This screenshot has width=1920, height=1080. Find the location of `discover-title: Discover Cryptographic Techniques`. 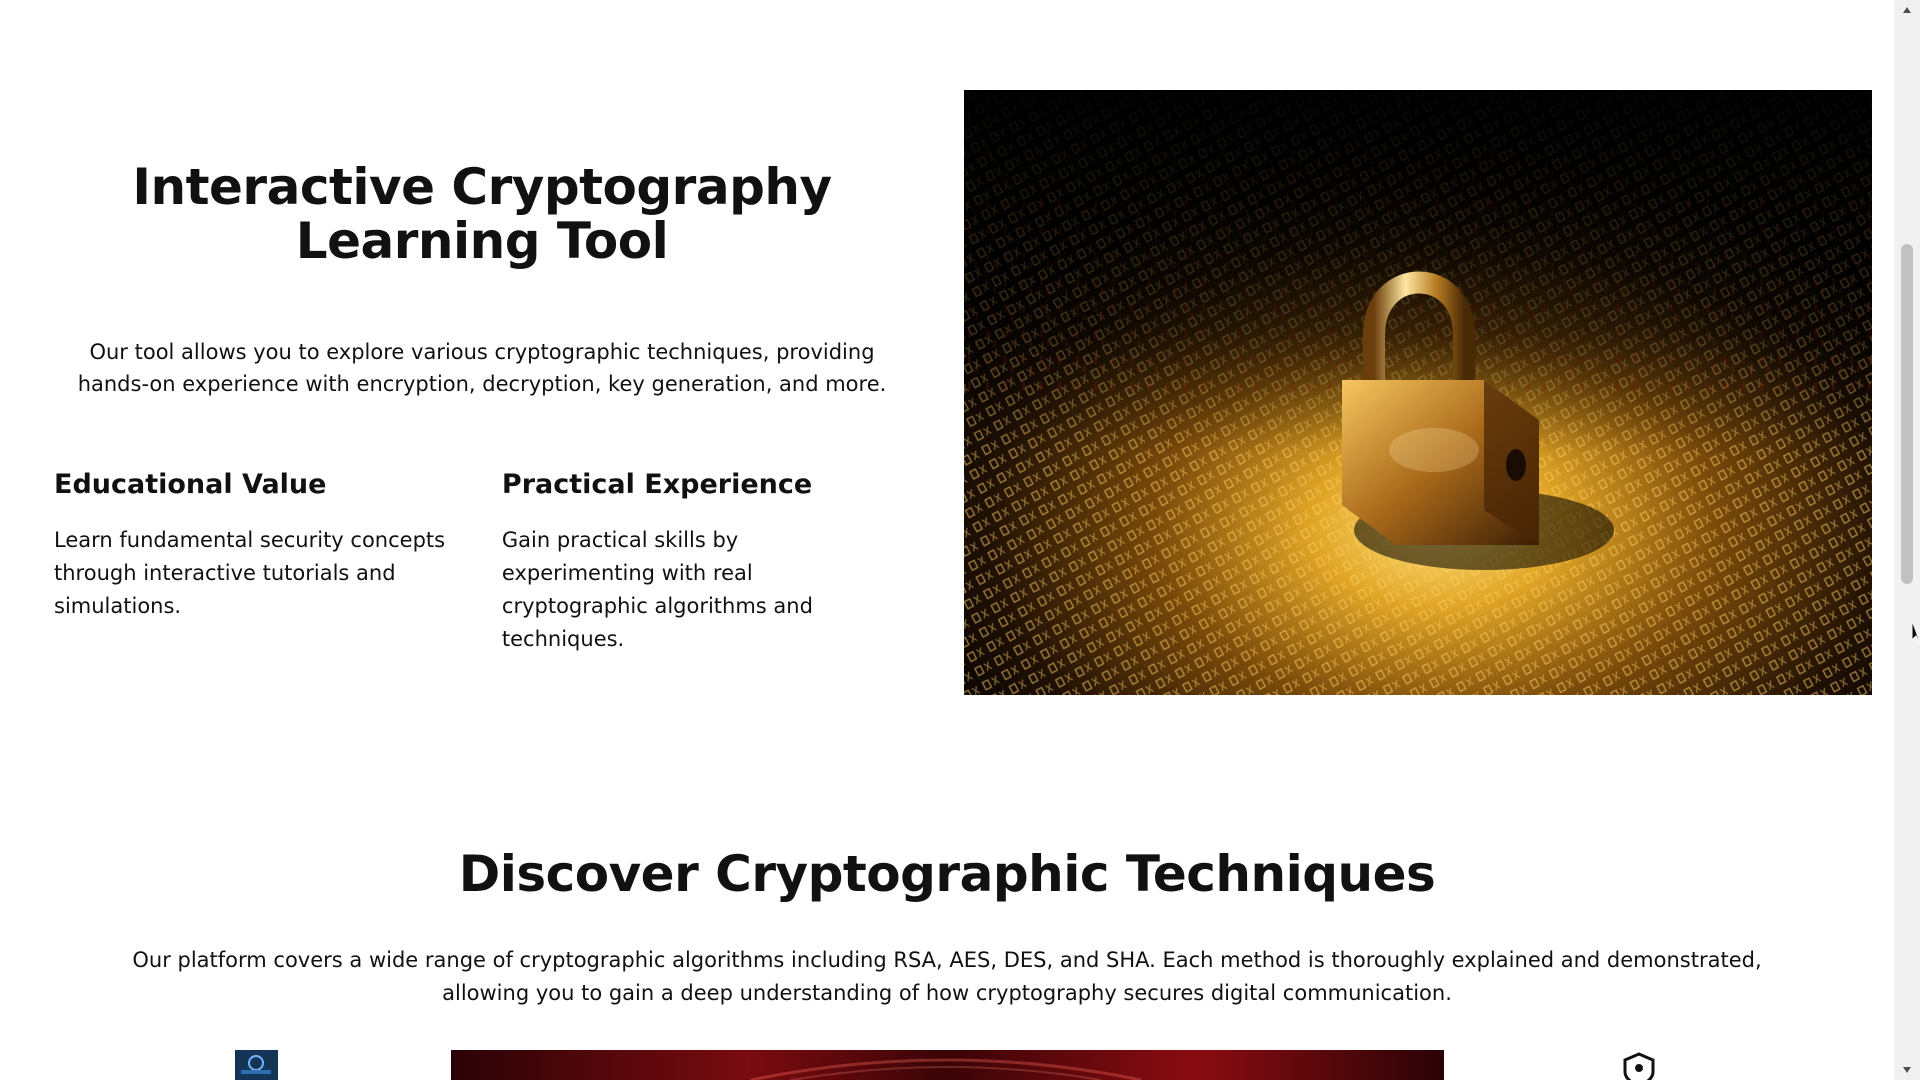

discover-title: Discover Cryptographic Techniques is located at coordinates (947, 874).